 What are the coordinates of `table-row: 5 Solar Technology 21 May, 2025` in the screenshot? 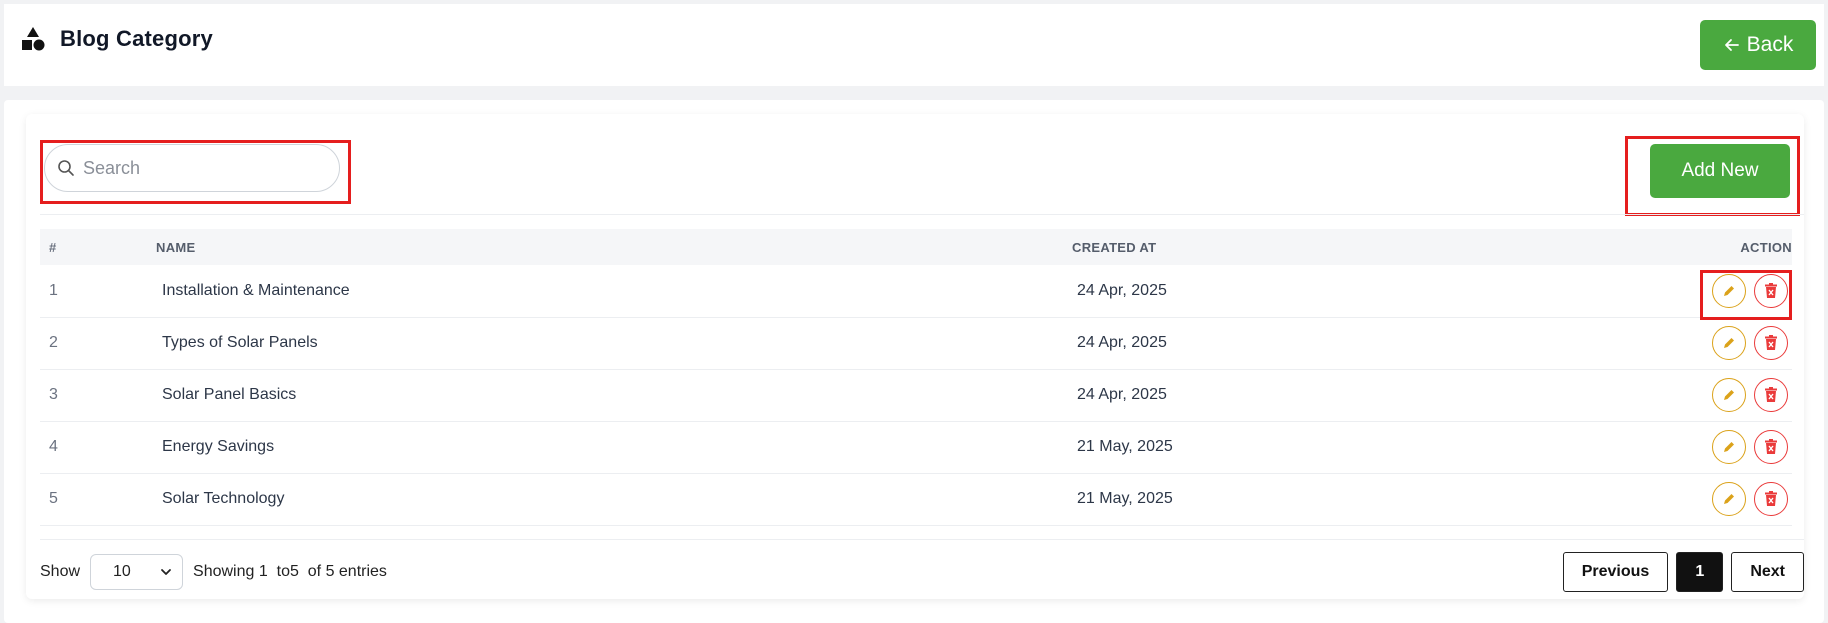 It's located at (916, 499).